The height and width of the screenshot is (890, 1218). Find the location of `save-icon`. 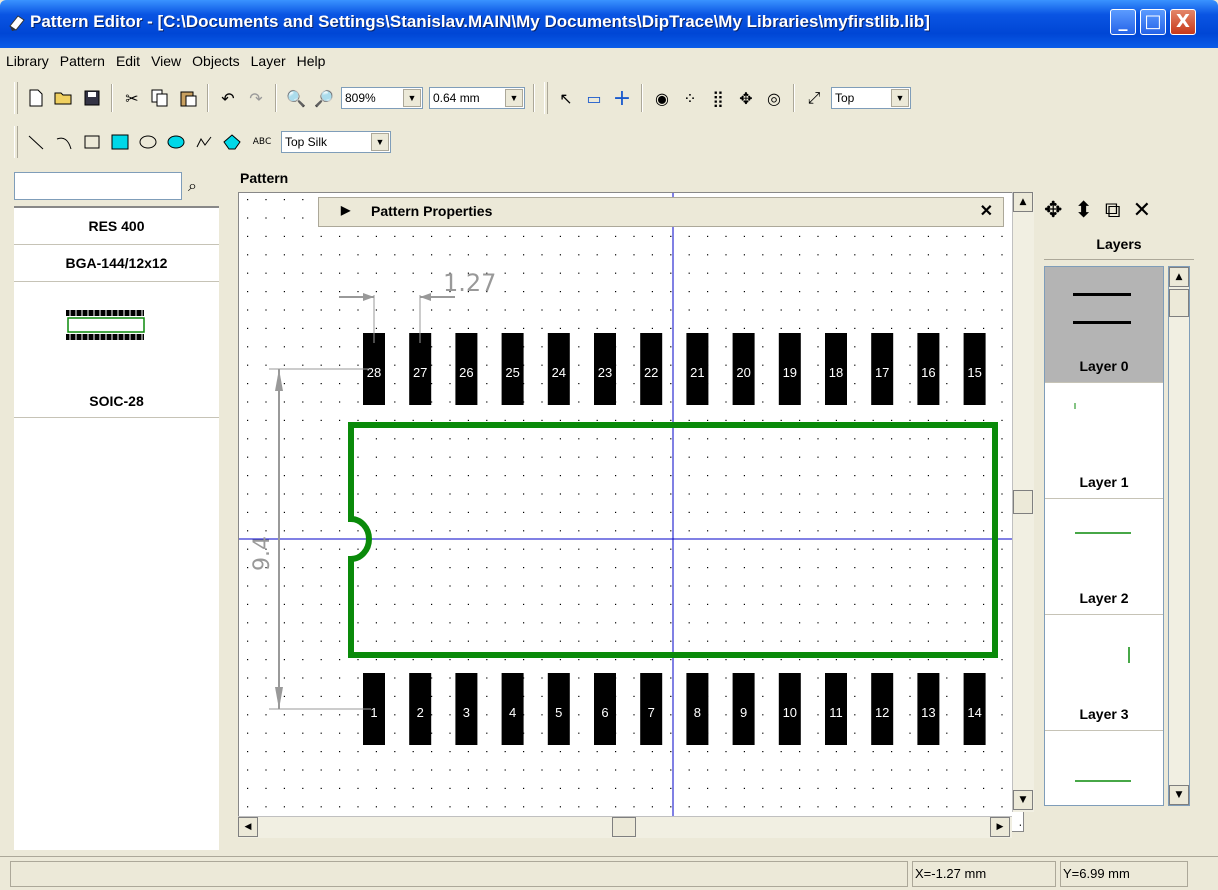

save-icon is located at coordinates (92, 98).